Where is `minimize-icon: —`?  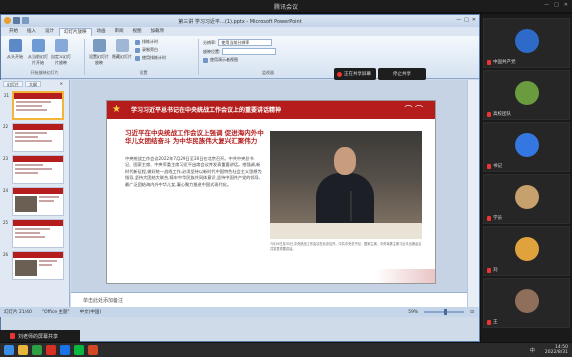
minimize-icon: — is located at coordinates (546, 5).